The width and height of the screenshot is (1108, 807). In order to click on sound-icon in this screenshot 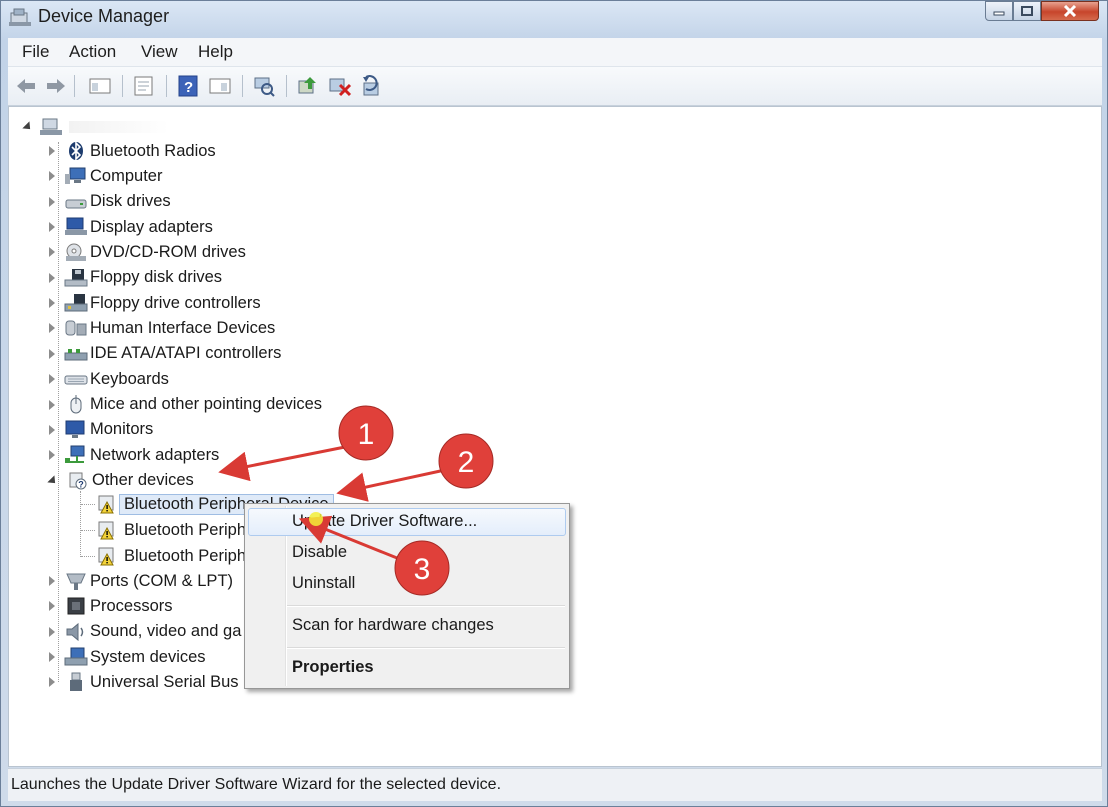, I will do `click(76, 632)`.